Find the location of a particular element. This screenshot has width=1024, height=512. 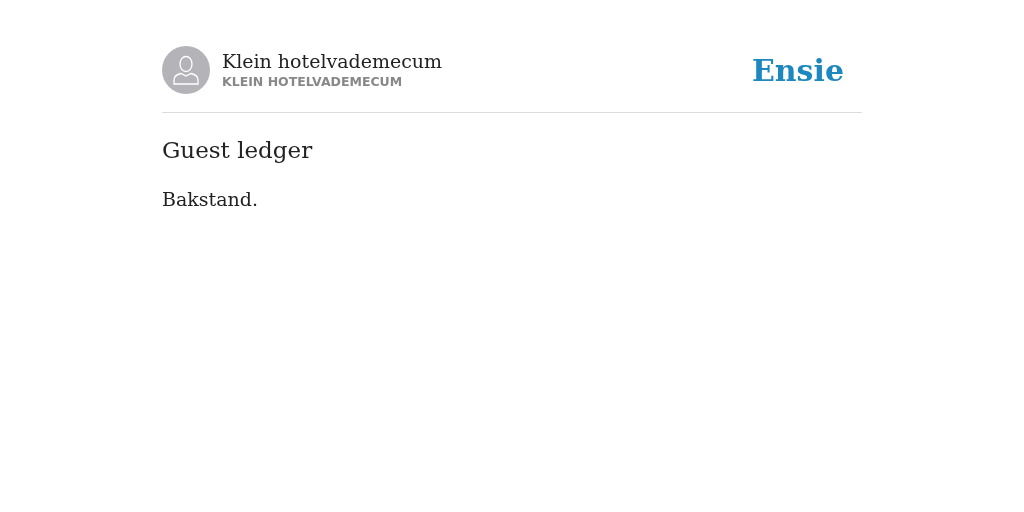

body-text: Bakstand. is located at coordinates (210, 199).